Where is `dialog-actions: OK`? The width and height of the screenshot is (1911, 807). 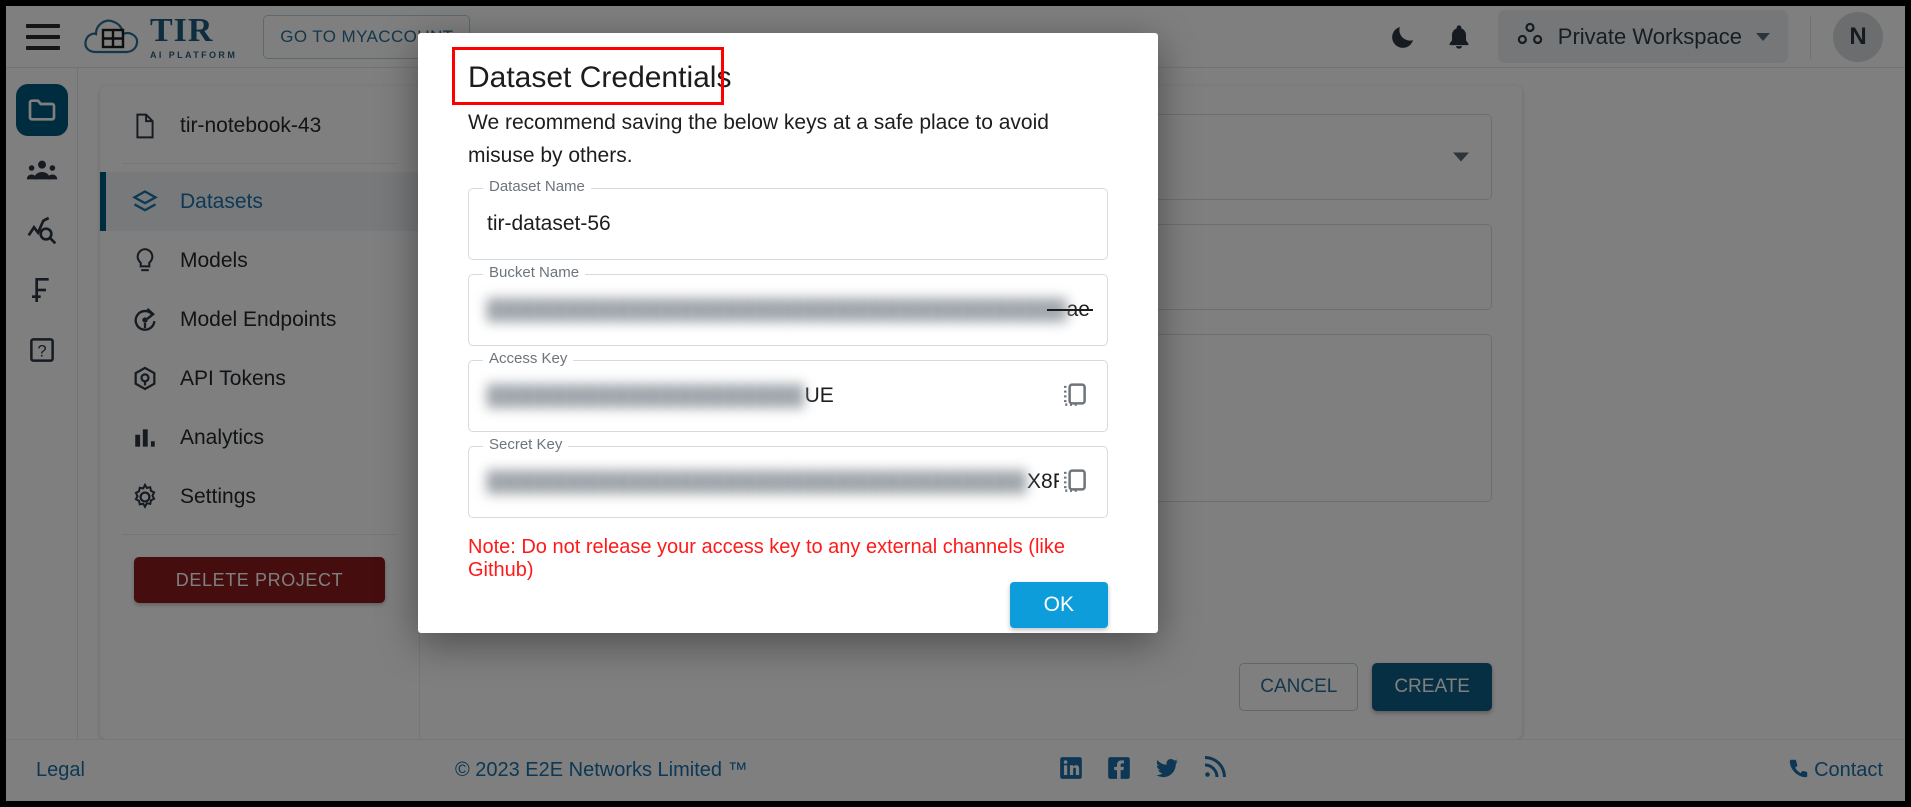 dialog-actions: OK is located at coordinates (788, 616).